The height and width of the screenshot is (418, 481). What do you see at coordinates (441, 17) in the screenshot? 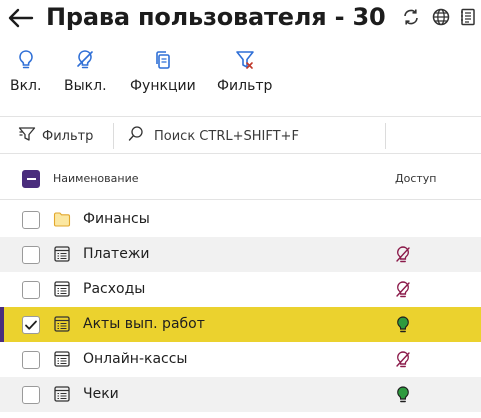
I see `globe-icon` at bounding box center [441, 17].